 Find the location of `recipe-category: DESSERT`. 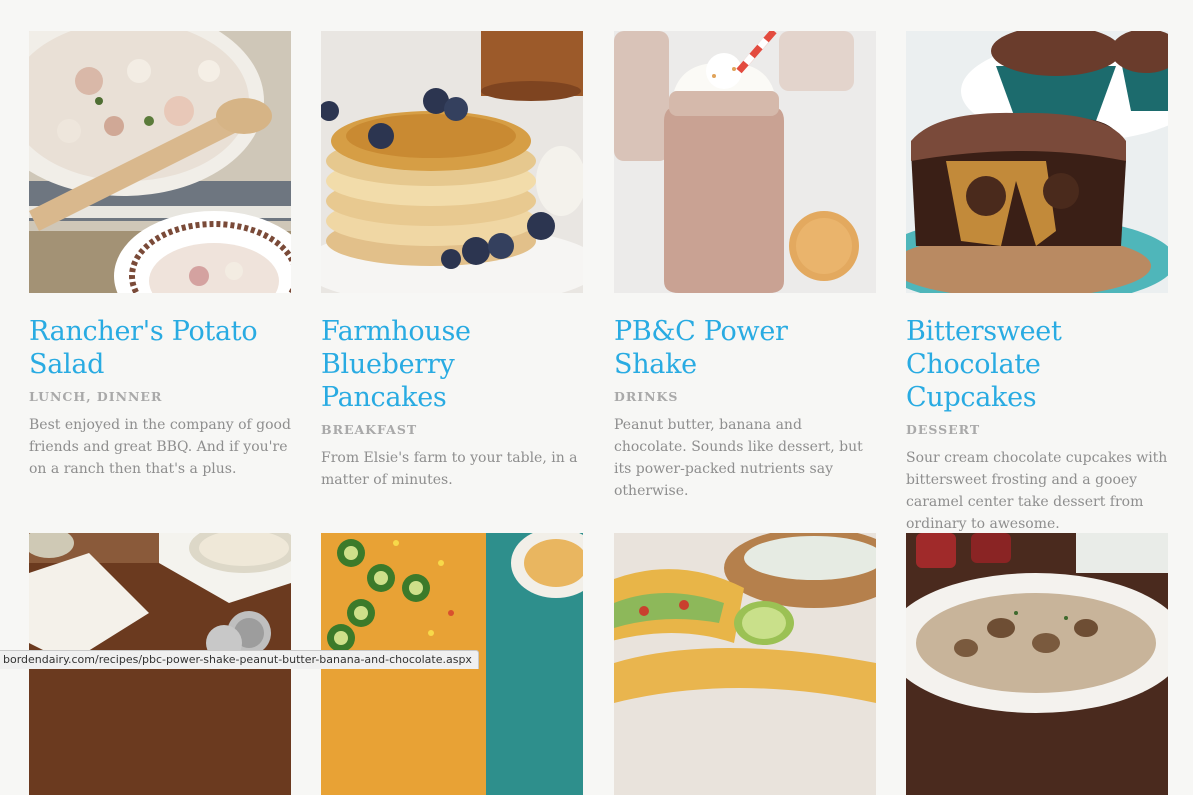

recipe-category: DESSERT is located at coordinates (943, 429).